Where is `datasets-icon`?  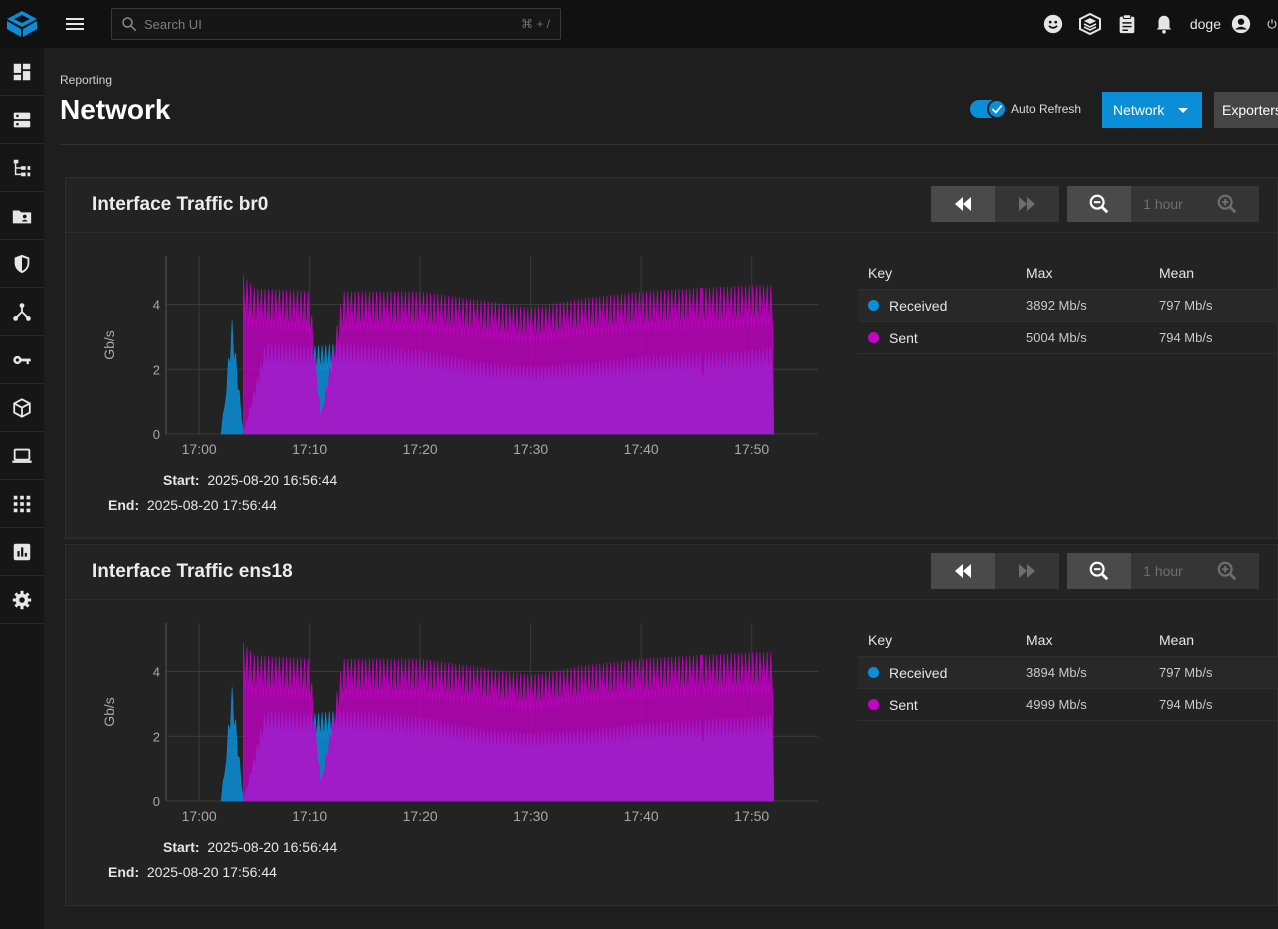 datasets-icon is located at coordinates (22, 168).